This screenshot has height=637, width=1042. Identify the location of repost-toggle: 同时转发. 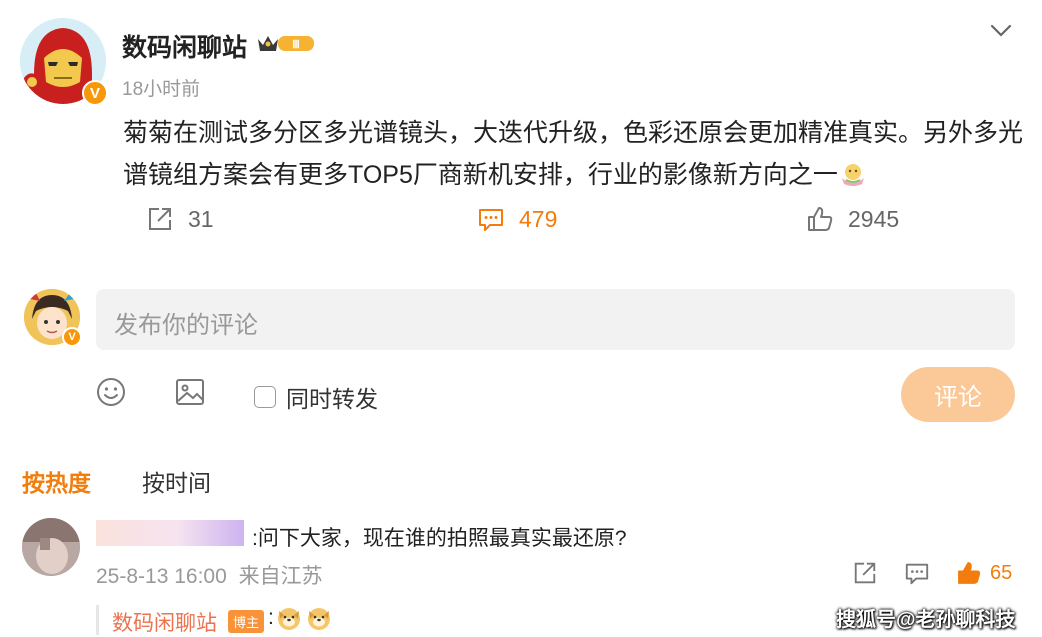
(316, 397).